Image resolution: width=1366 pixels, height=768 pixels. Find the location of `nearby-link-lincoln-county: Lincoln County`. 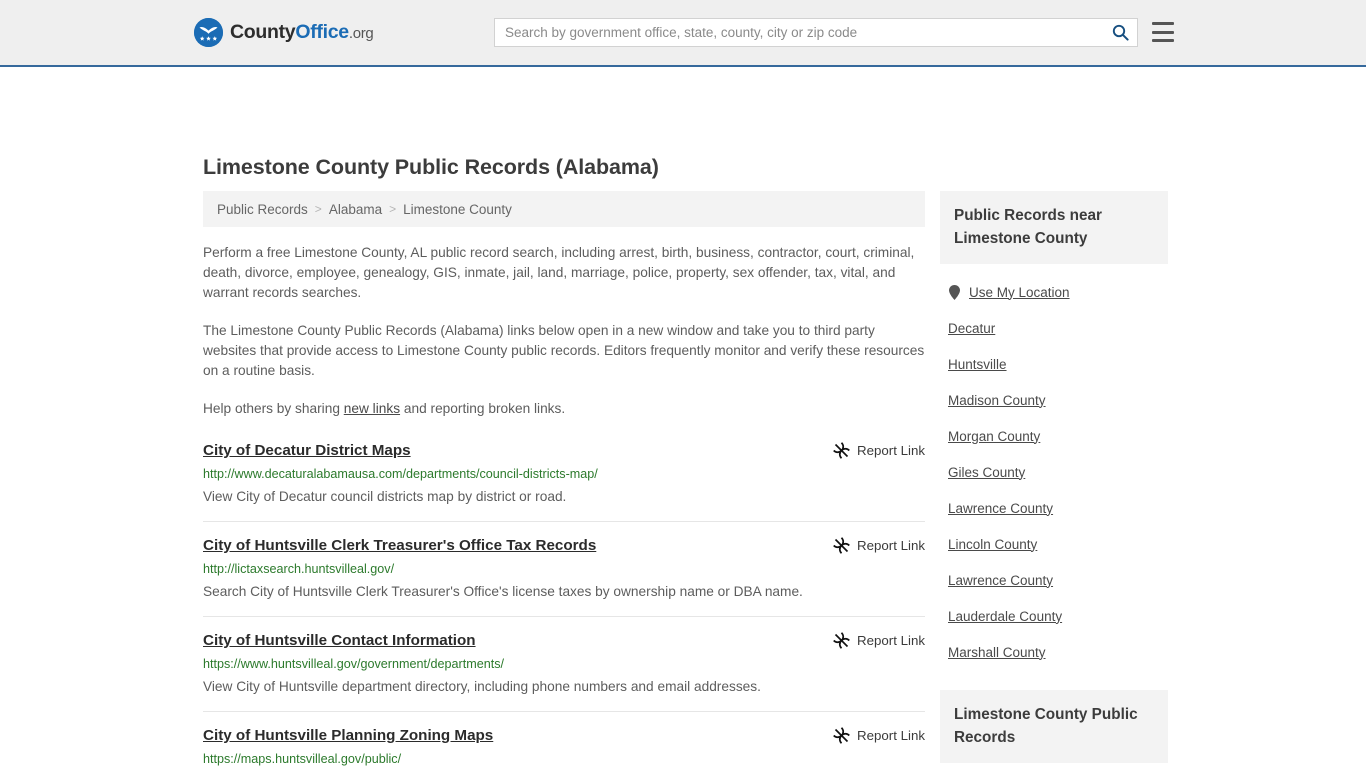

nearby-link-lincoln-county: Lincoln County is located at coordinates (992, 544).